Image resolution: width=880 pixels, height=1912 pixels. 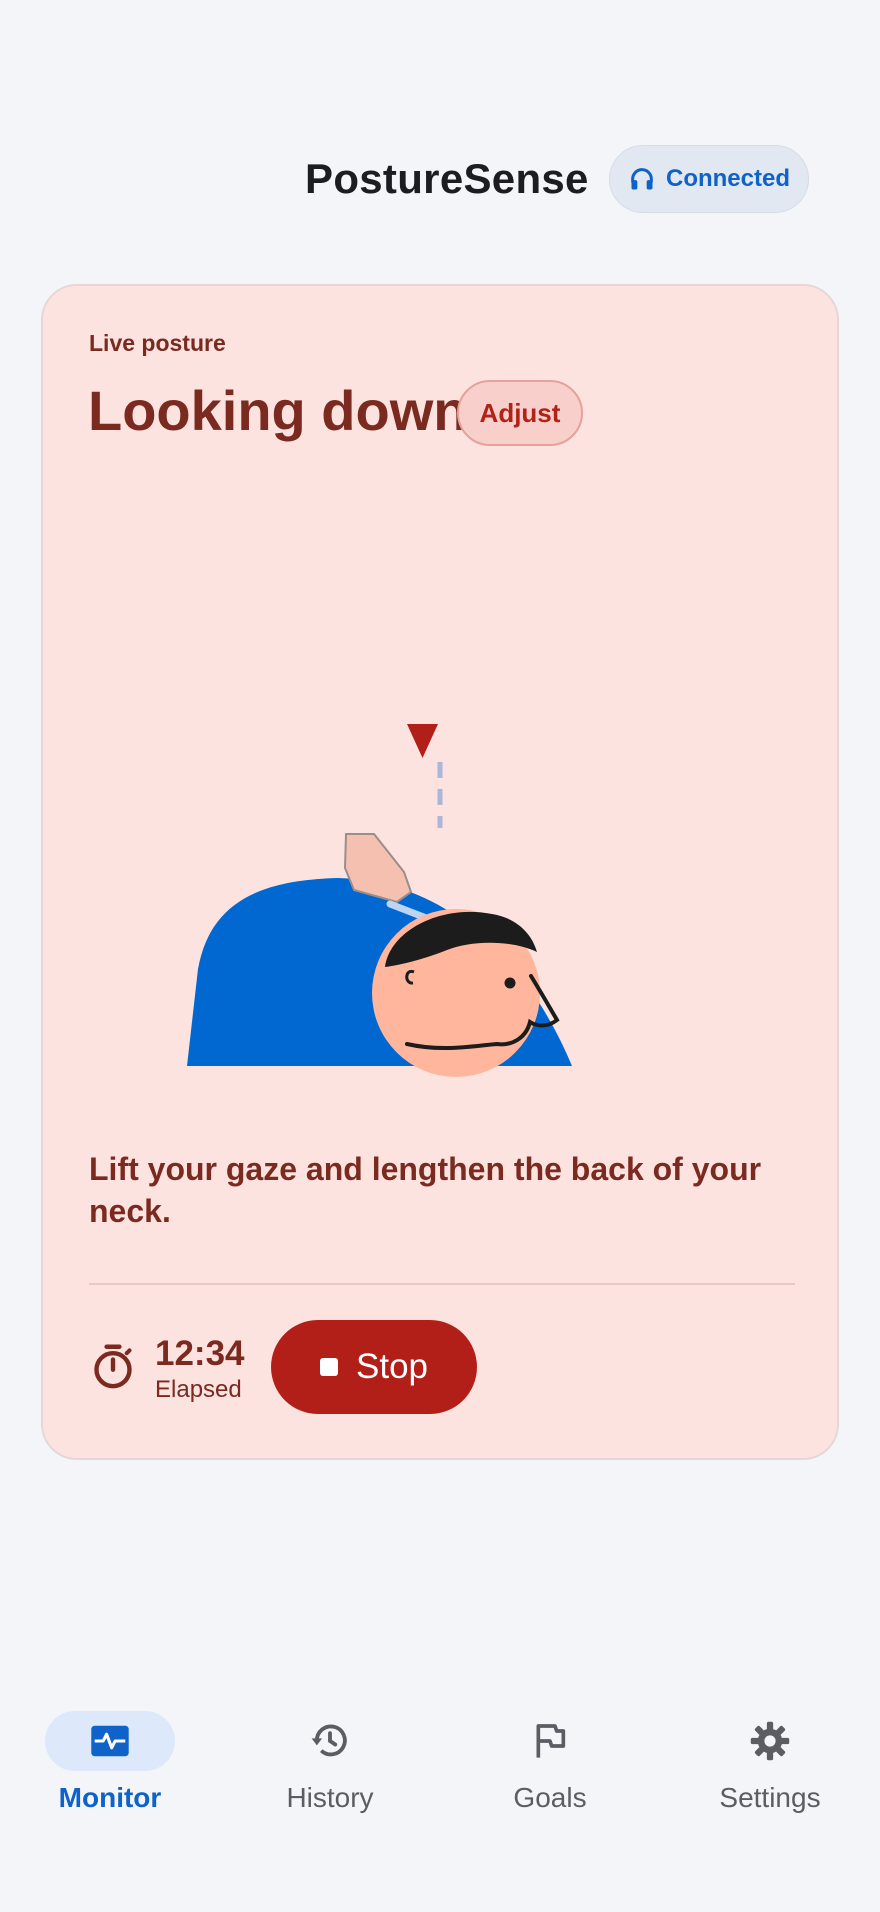 I want to click on header: PostureSense Connected, so click(x=440, y=180).